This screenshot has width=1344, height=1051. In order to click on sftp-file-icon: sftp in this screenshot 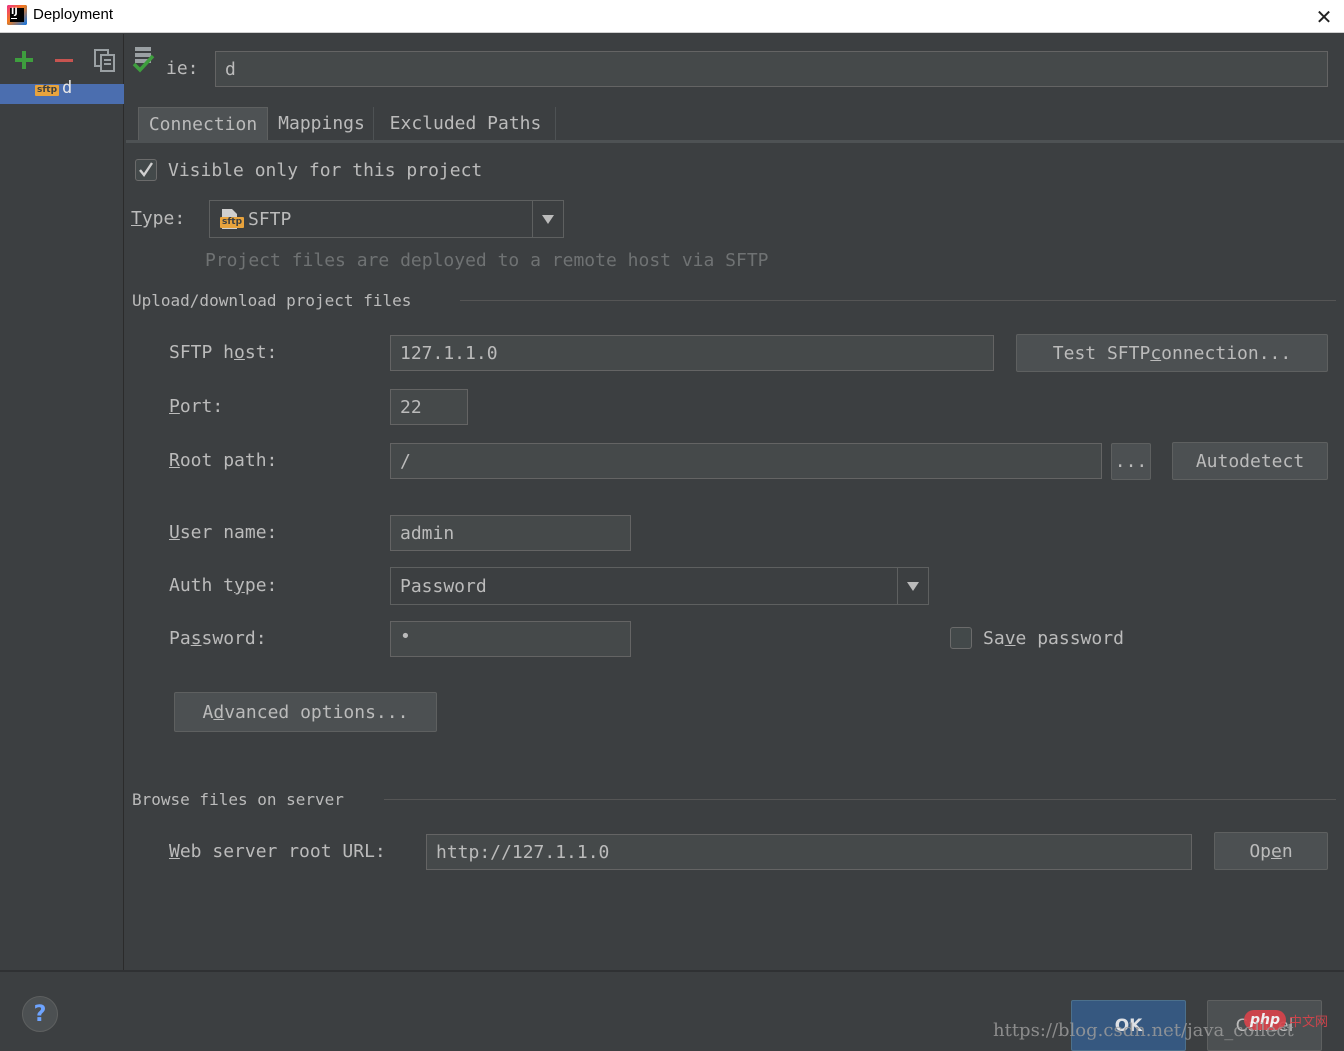, I will do `click(232, 219)`.